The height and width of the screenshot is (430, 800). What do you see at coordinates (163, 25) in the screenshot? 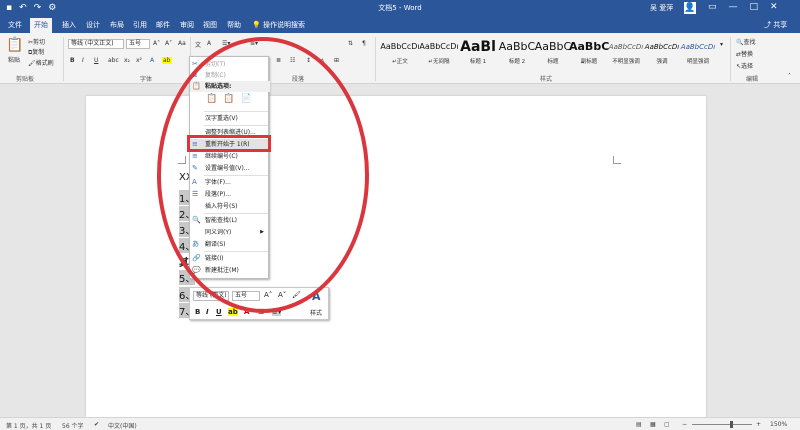
I see `tab-mailings: 邮件` at bounding box center [163, 25].